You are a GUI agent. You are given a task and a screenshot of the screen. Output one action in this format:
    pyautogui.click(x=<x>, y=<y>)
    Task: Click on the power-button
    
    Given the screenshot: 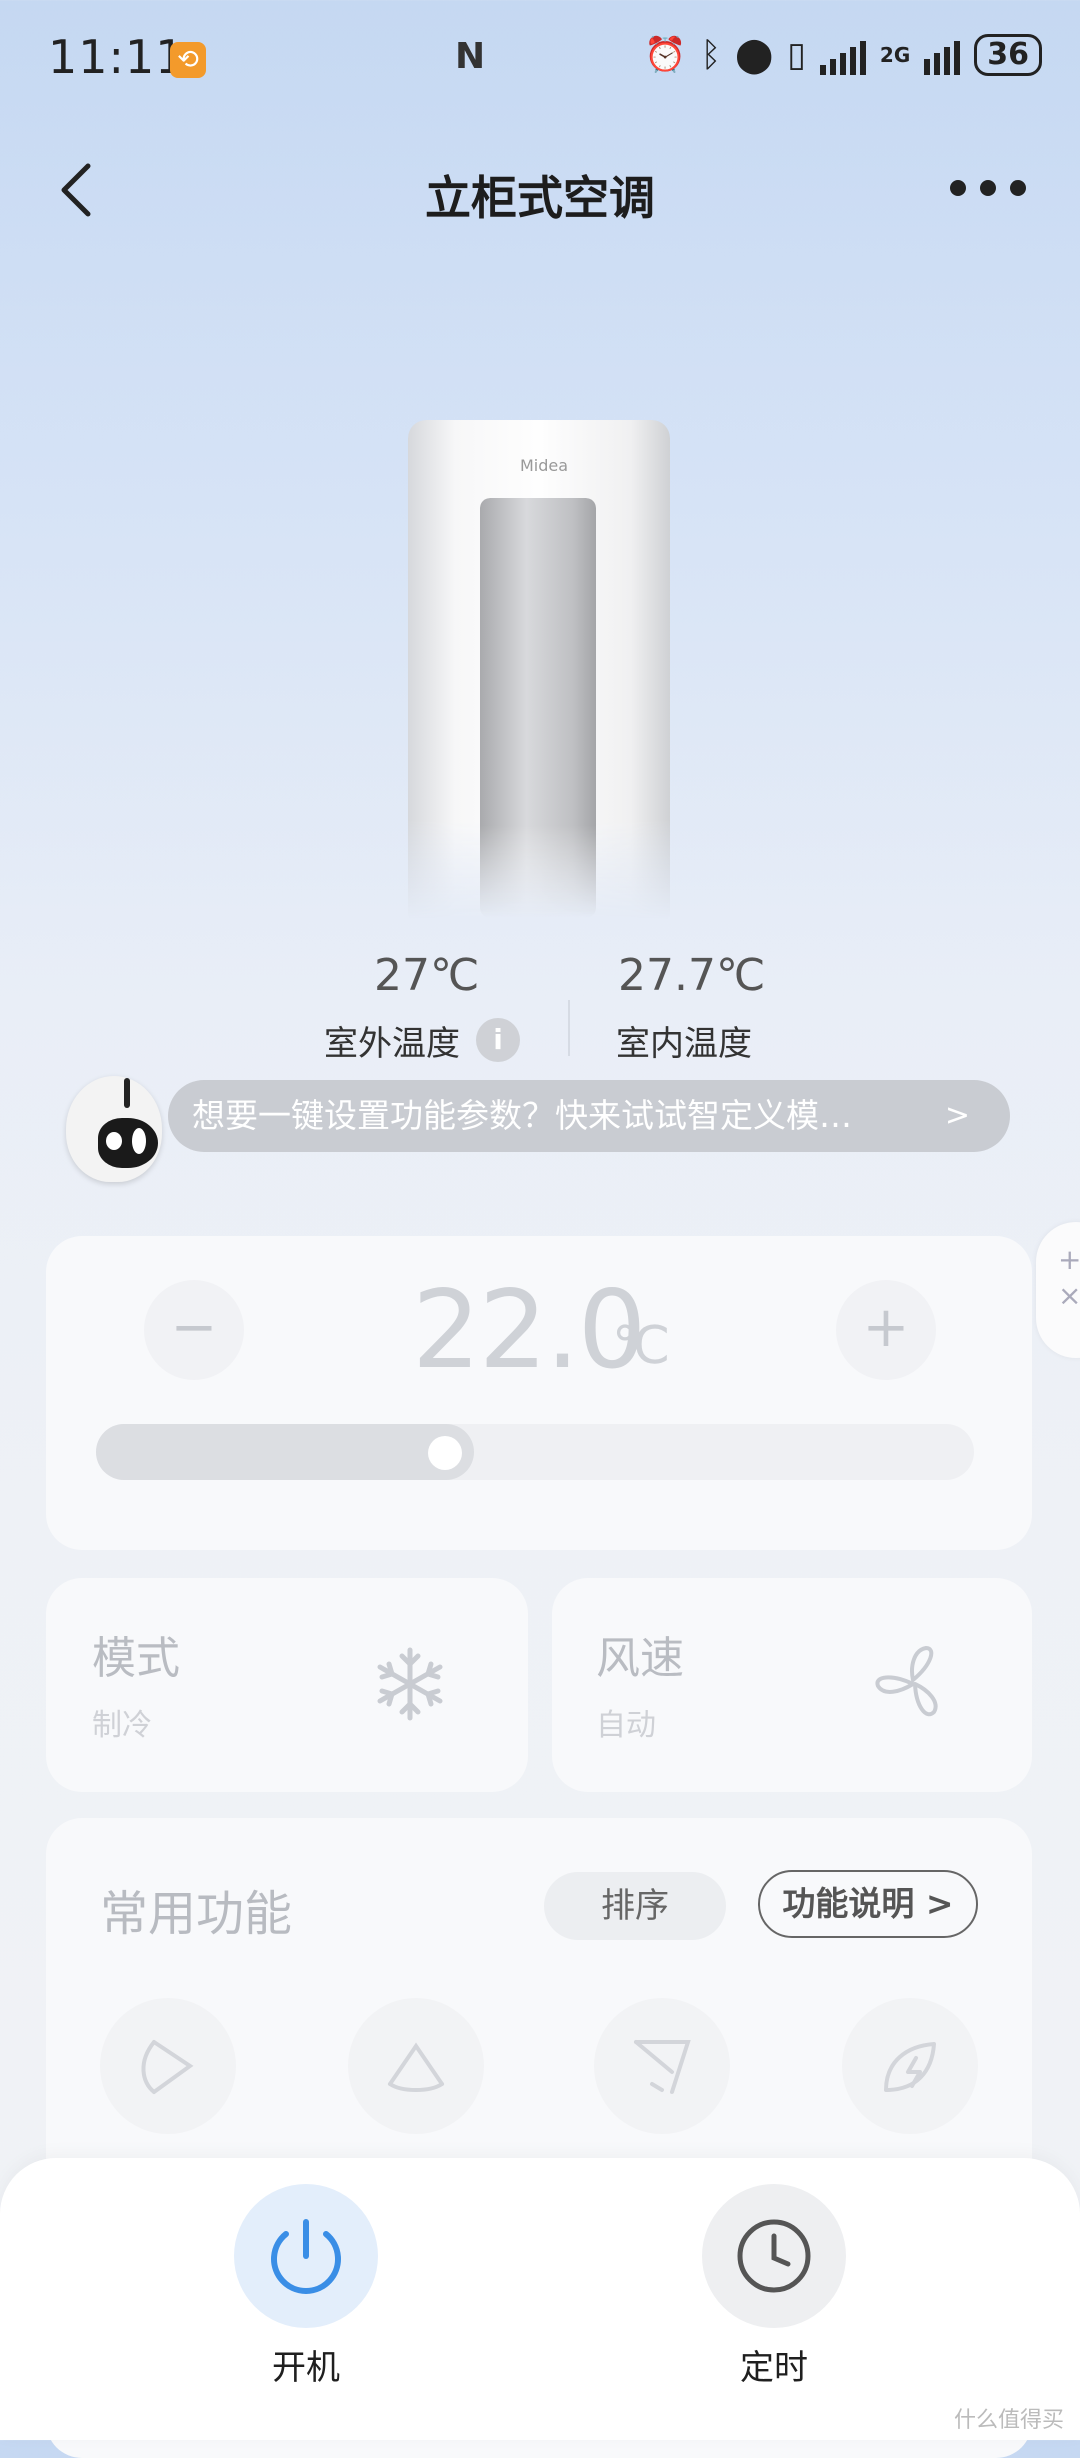 What is the action you would take?
    pyautogui.click(x=306, y=2256)
    